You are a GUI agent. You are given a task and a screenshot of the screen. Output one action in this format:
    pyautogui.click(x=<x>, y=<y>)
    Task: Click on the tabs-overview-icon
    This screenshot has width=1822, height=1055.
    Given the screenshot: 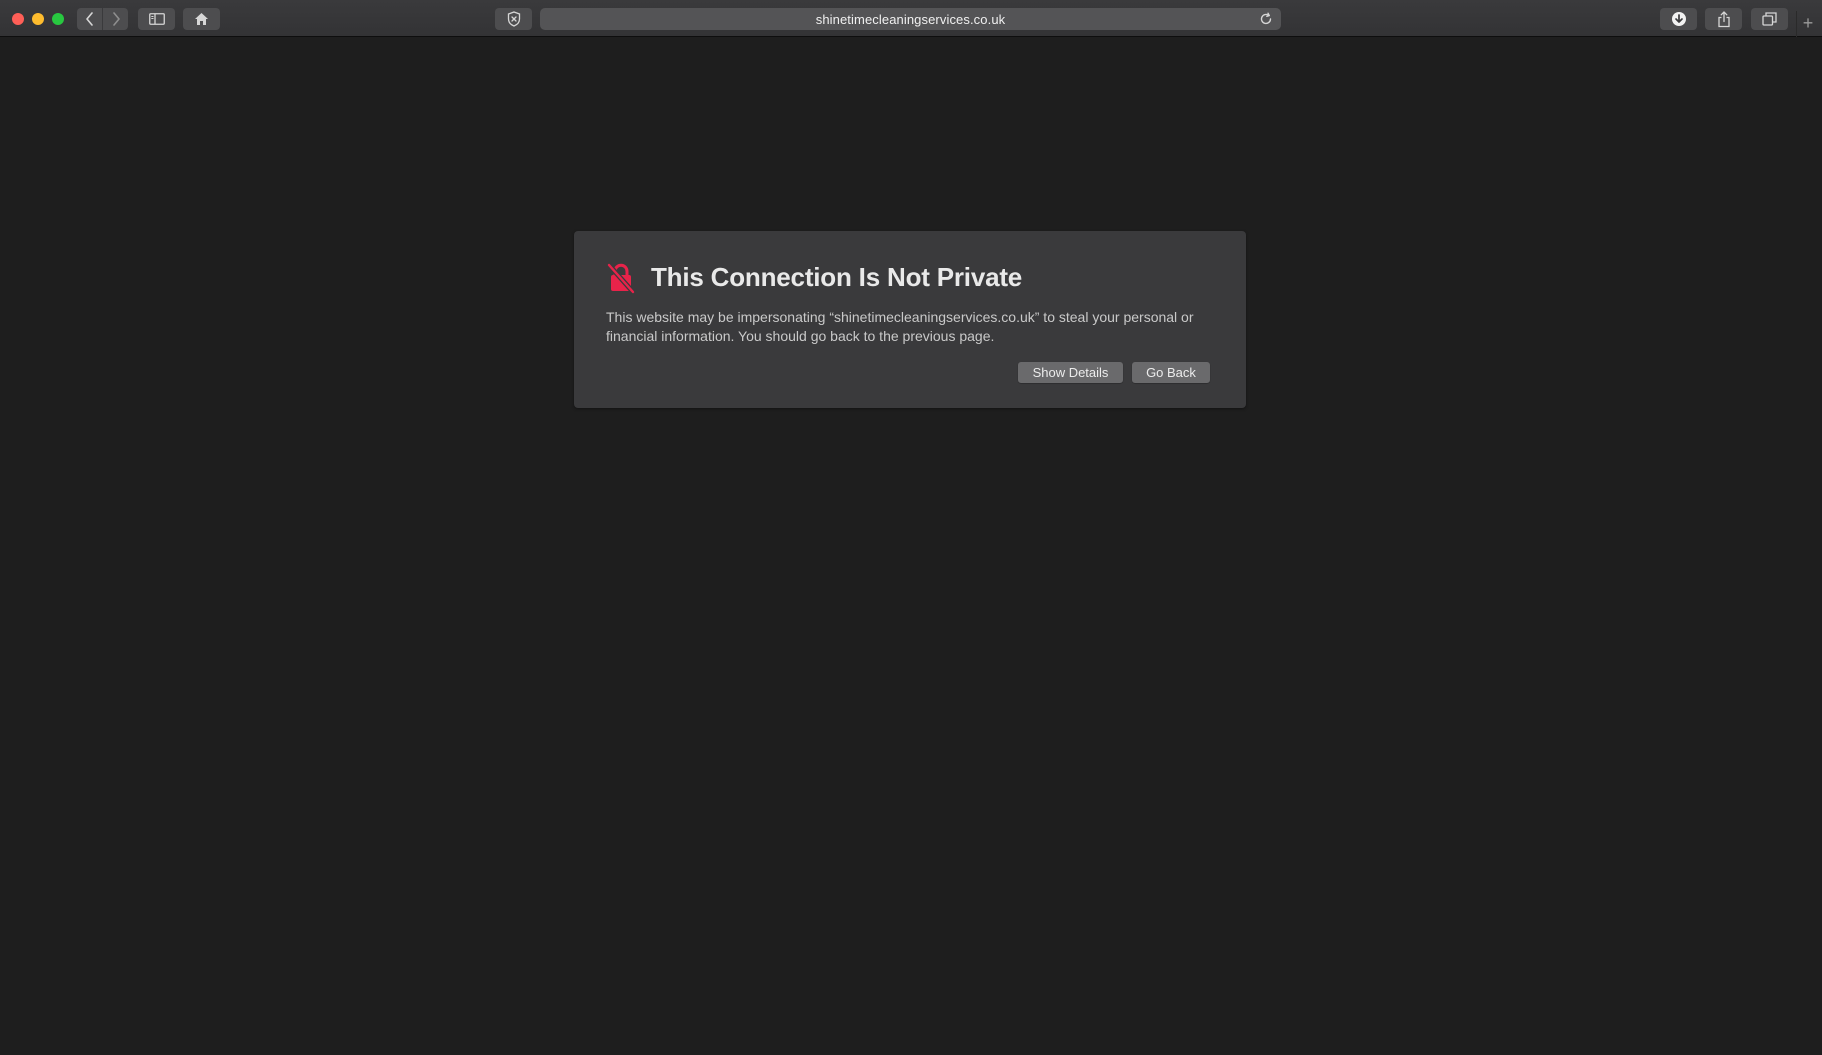 What is the action you would take?
    pyautogui.click(x=1769, y=19)
    